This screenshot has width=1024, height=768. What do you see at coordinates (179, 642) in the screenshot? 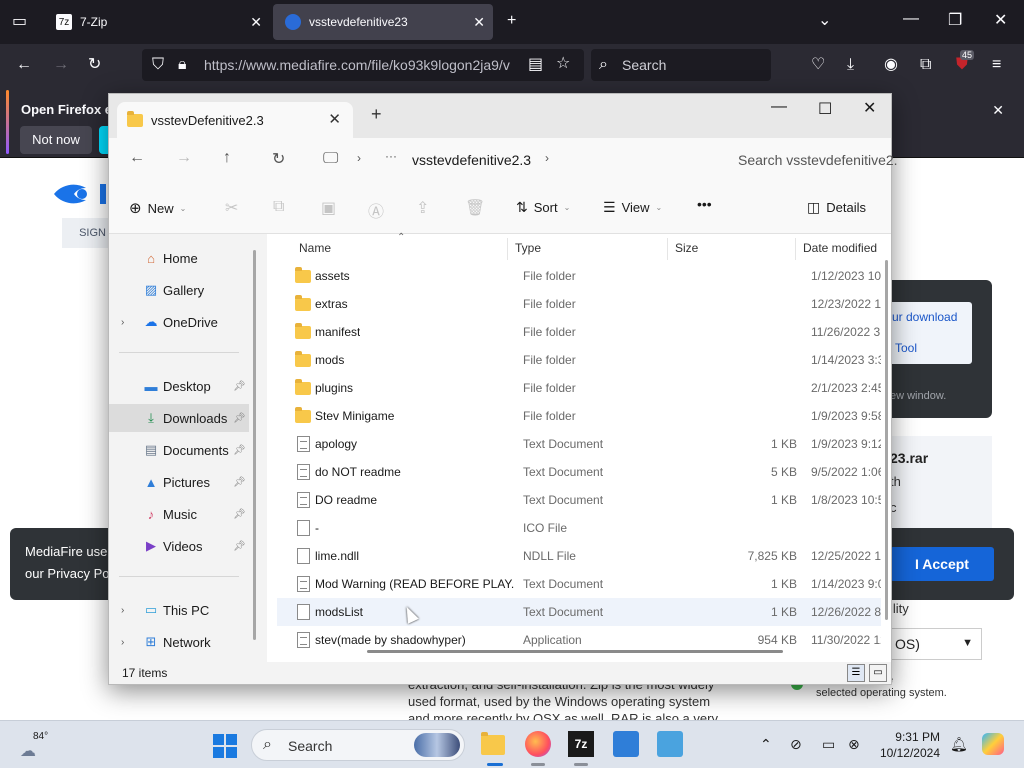
I see `nav-item-network: › ⊞ Network` at bounding box center [179, 642].